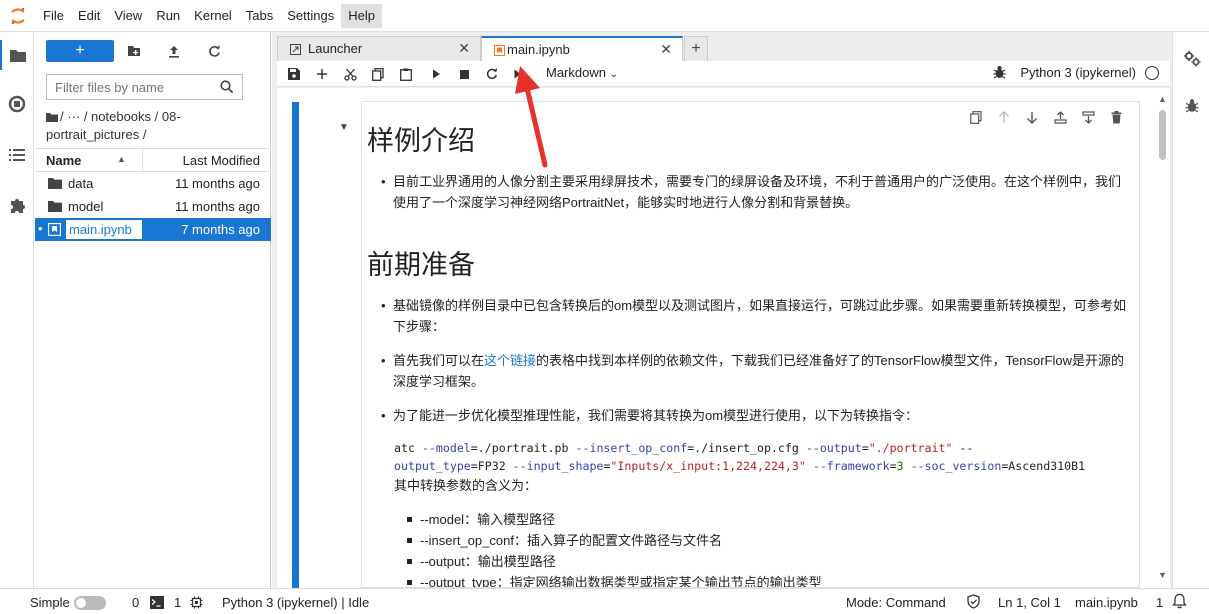 The width and height of the screenshot is (1209, 614). I want to click on column-modified-header: Last Modified, so click(221, 160).